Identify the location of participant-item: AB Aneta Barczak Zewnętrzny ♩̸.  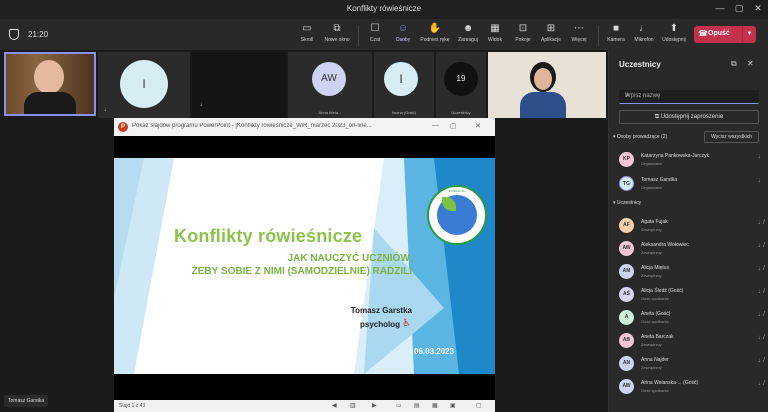
(691, 341).